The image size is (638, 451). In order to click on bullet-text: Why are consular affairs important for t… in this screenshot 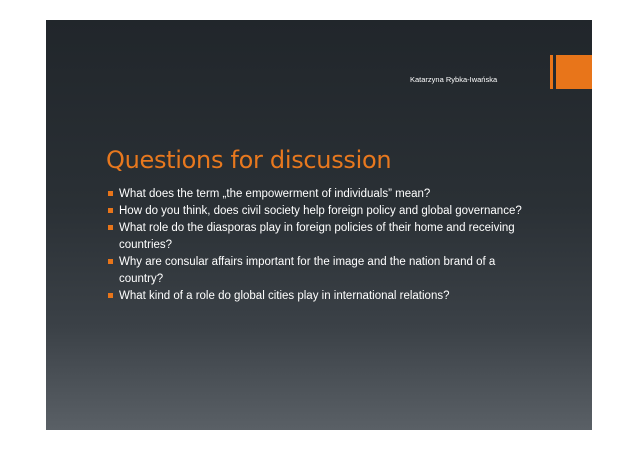, I will do `click(307, 270)`.